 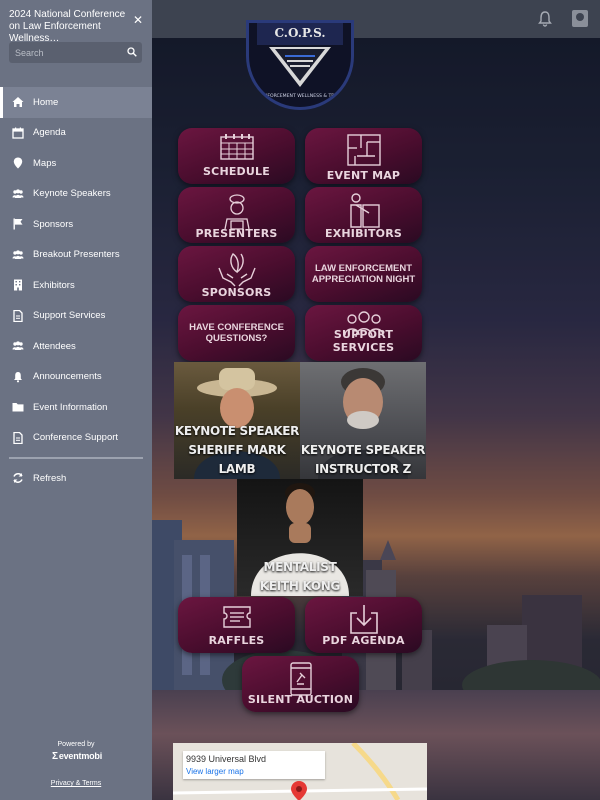 What do you see at coordinates (76, 478) in the screenshot?
I see `sidebar-item-refresh: Refresh` at bounding box center [76, 478].